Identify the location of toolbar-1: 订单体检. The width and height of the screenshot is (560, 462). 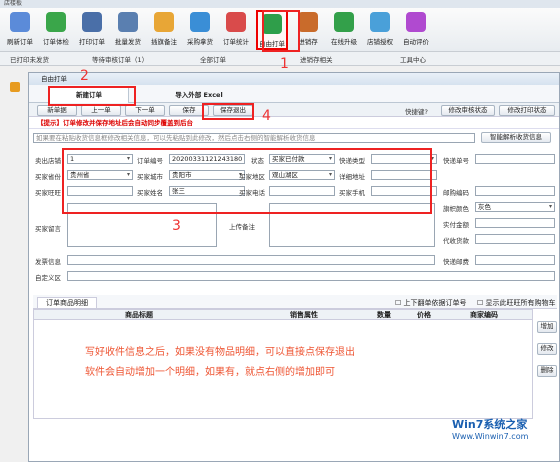
(56, 30).